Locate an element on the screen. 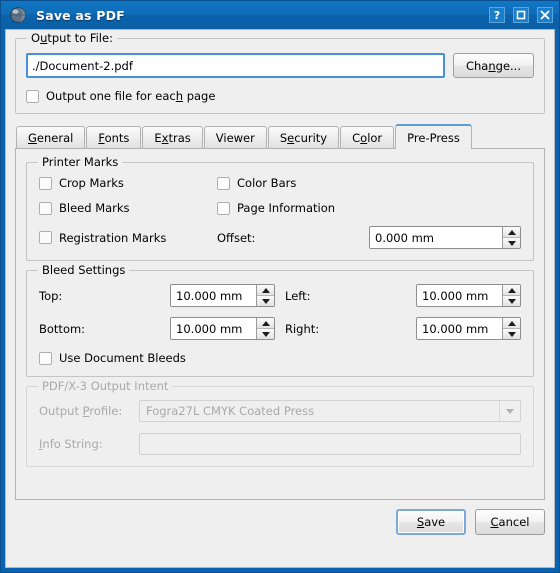 The height and width of the screenshot is (573, 560). cancel-button: Cancel is located at coordinates (510, 522).